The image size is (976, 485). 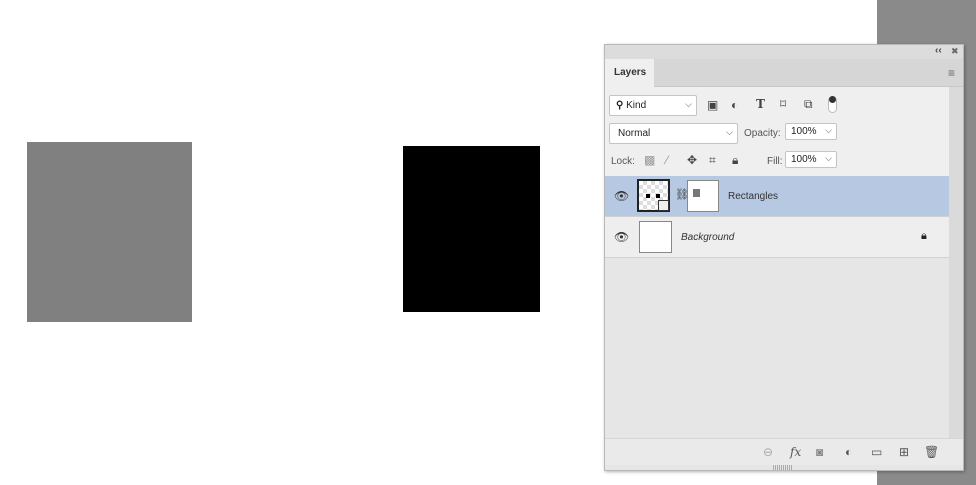 What do you see at coordinates (762, 133) in the screenshot?
I see `opacity-label: Opacity:` at bounding box center [762, 133].